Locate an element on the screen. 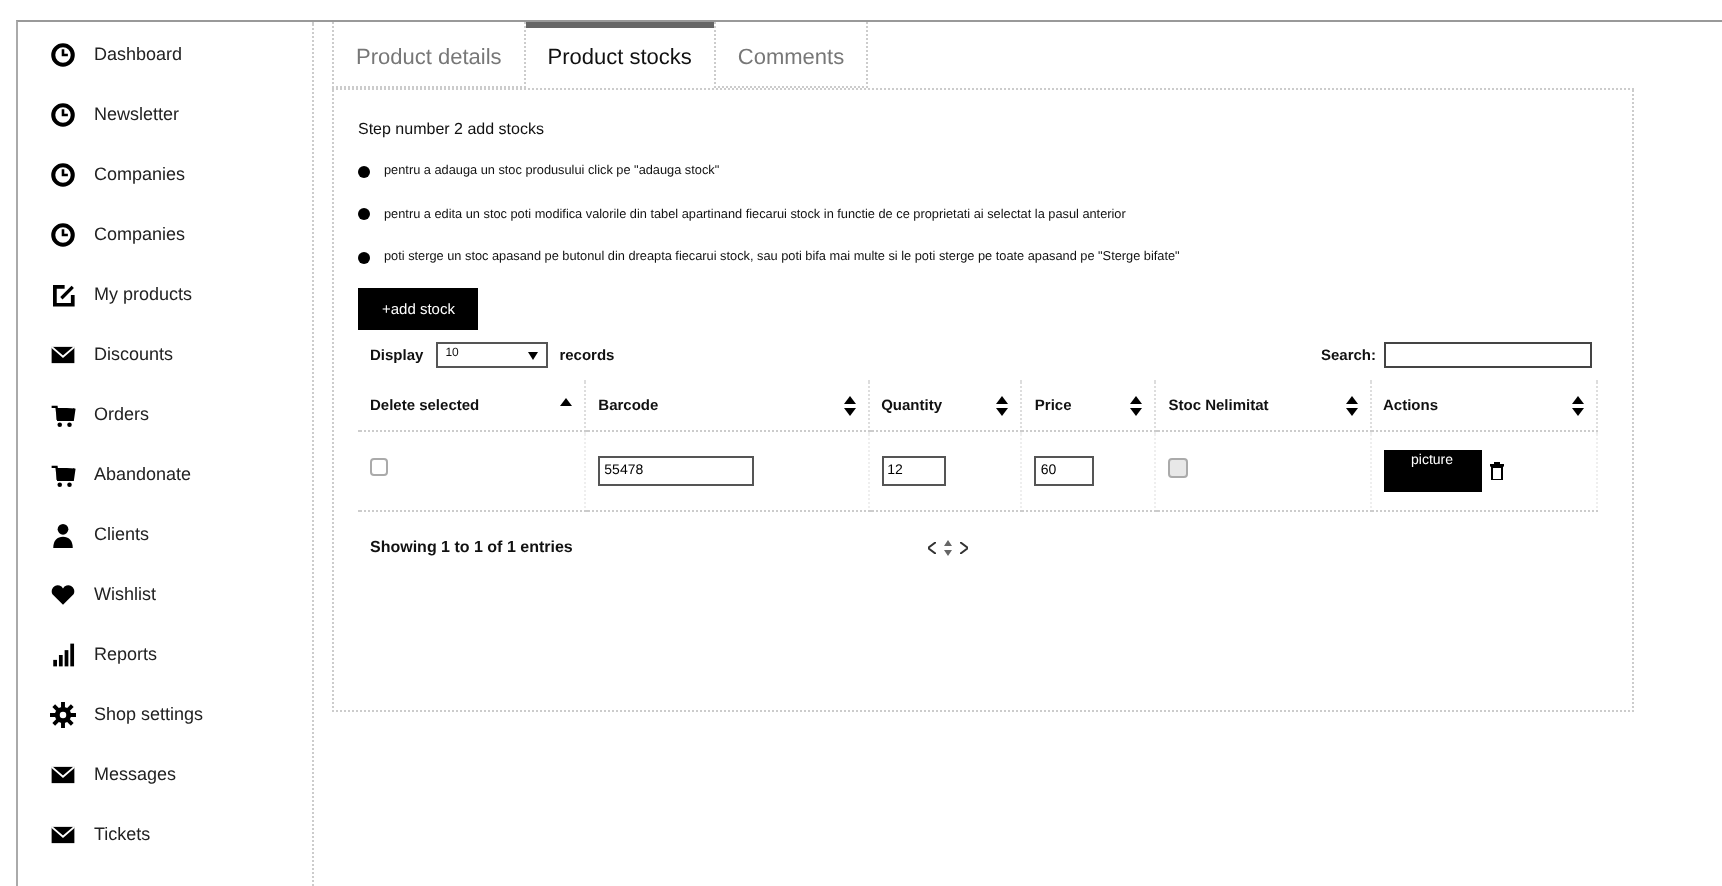 Image resolution: width=1722 pixels, height=886 pixels. sidebar-item: Abandonate is located at coordinates (181, 475).